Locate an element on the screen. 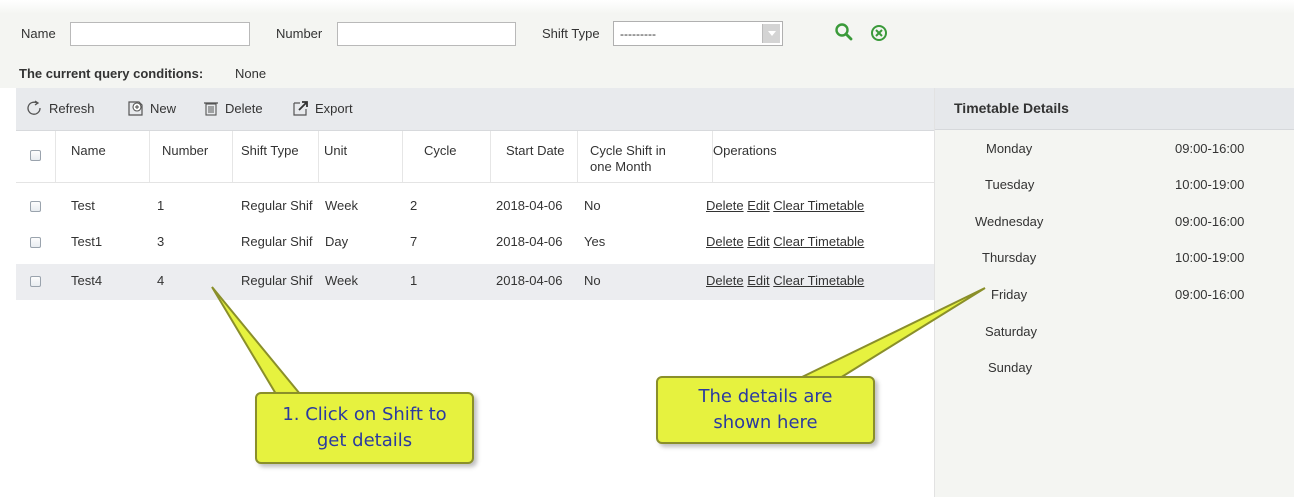 The width and height of the screenshot is (1294, 497). cell-name: Test is located at coordinates (83, 205).